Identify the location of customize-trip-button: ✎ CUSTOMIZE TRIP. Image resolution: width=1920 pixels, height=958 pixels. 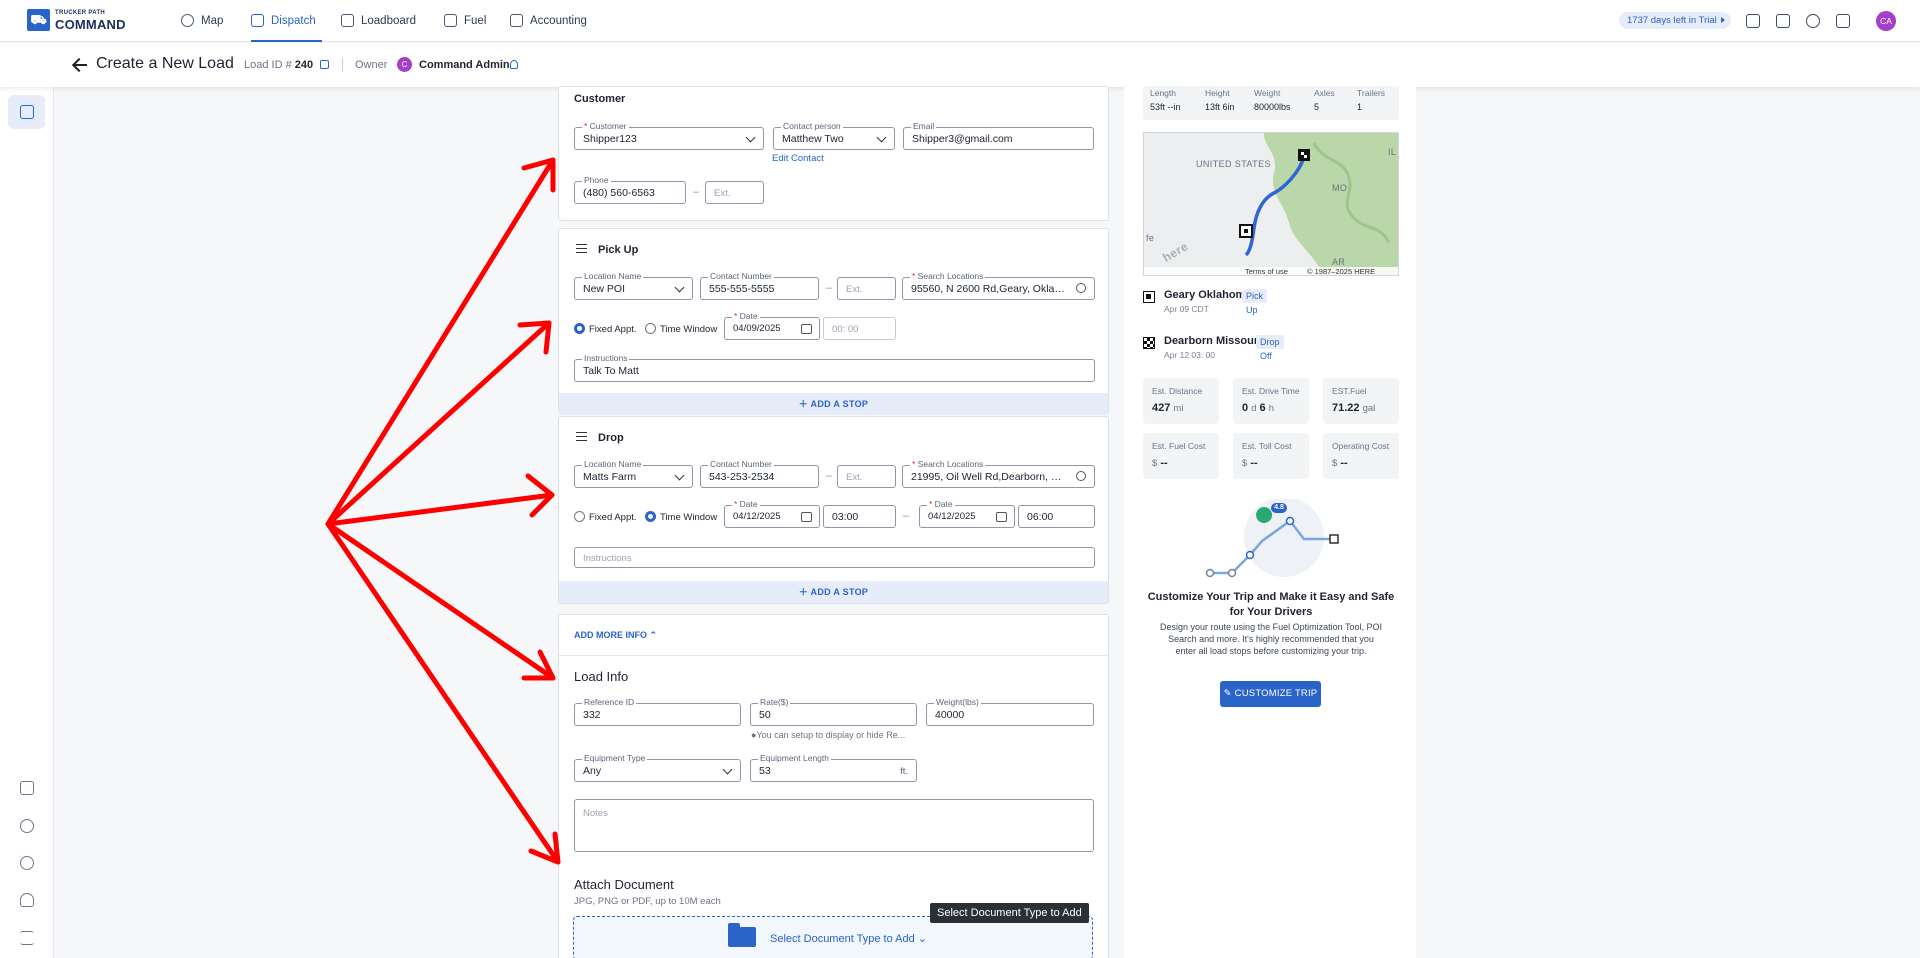
(1270, 694).